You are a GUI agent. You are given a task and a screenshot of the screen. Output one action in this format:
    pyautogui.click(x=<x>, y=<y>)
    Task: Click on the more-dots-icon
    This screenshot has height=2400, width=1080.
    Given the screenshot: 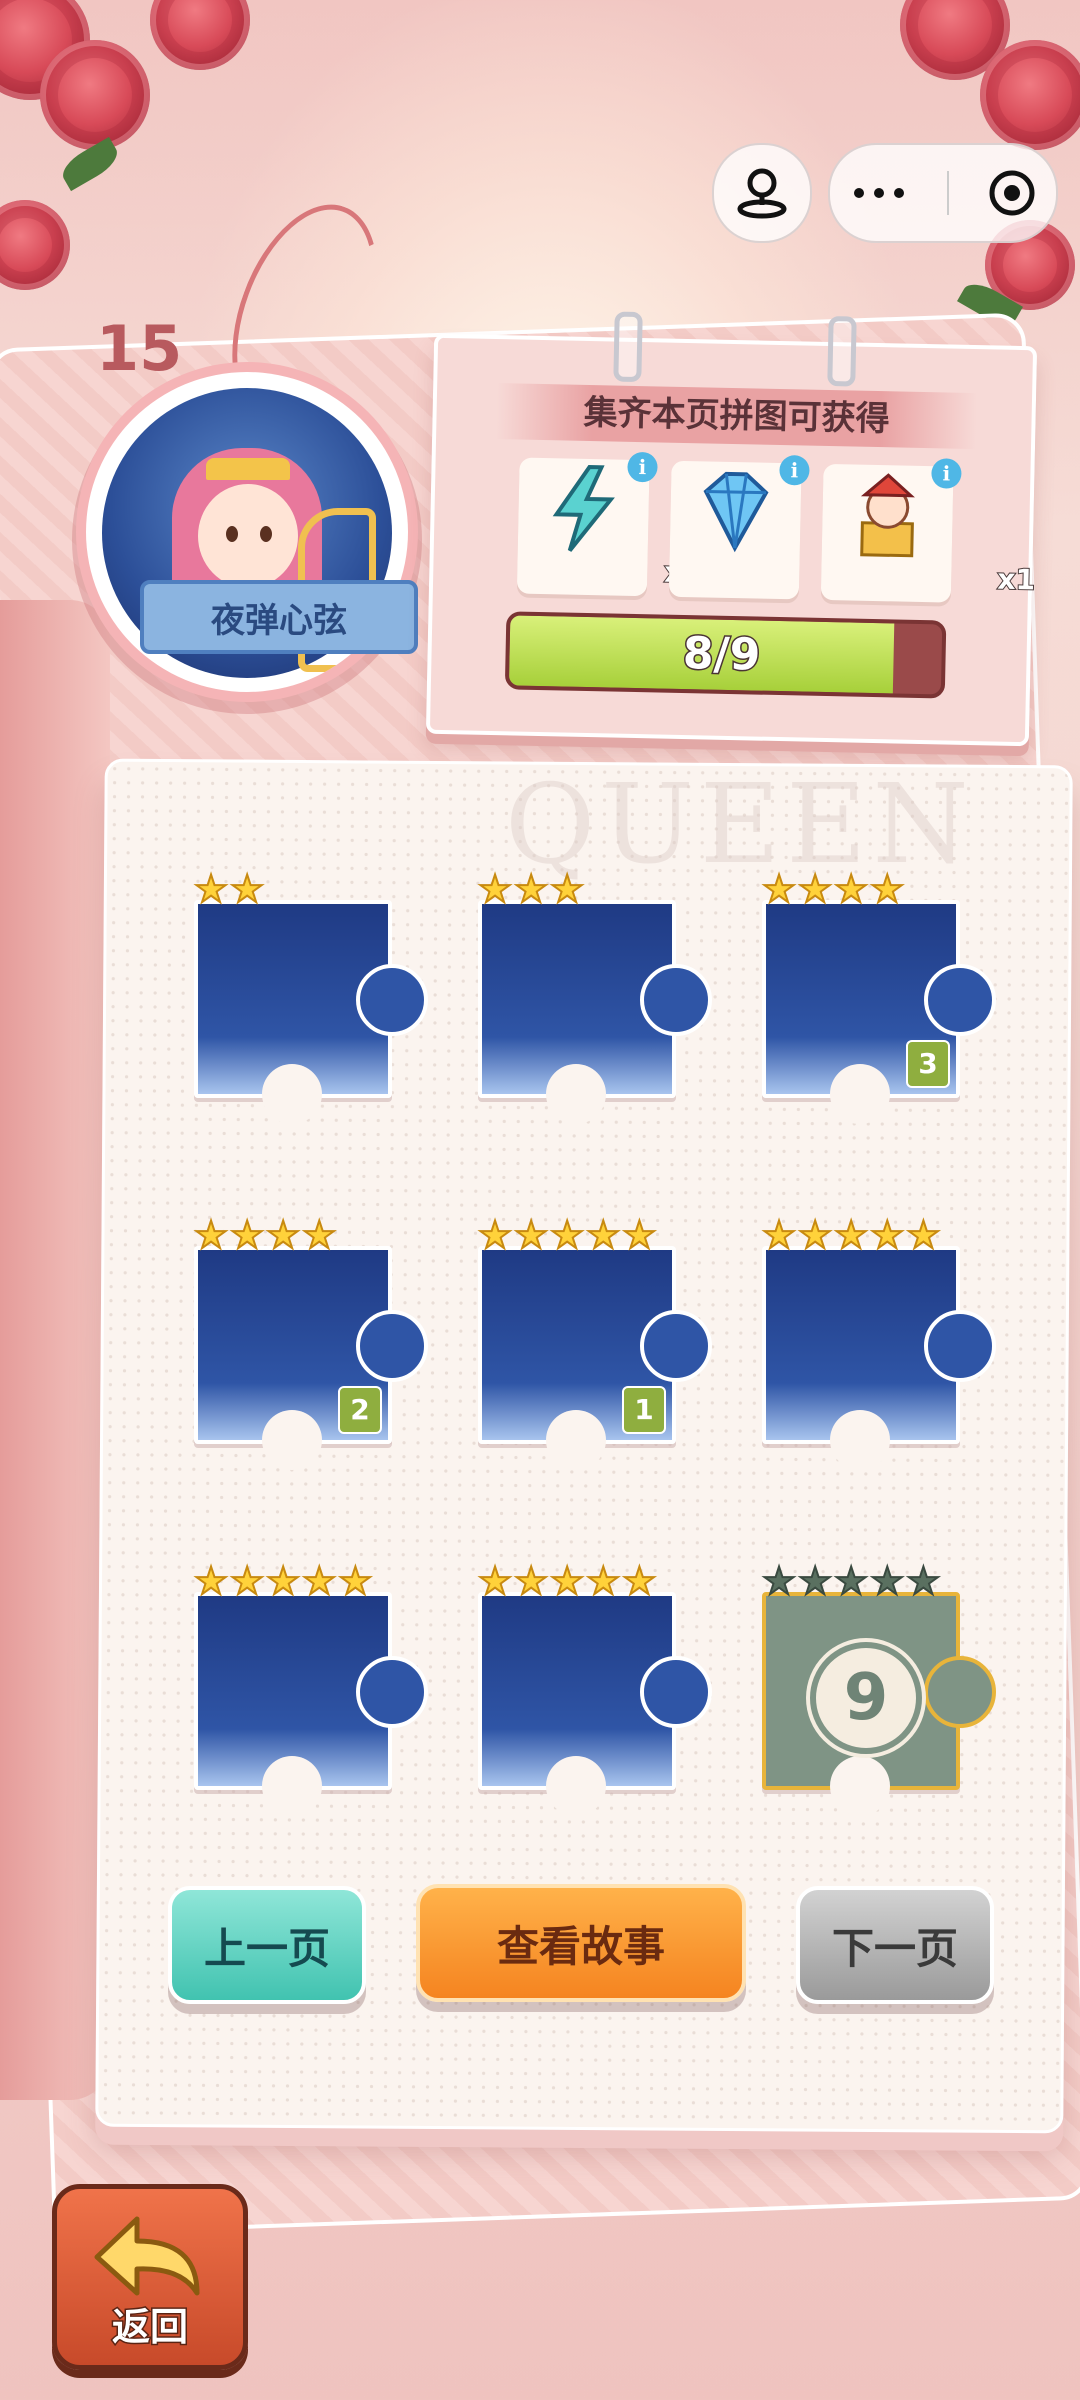 What is the action you would take?
    pyautogui.click(x=879, y=193)
    